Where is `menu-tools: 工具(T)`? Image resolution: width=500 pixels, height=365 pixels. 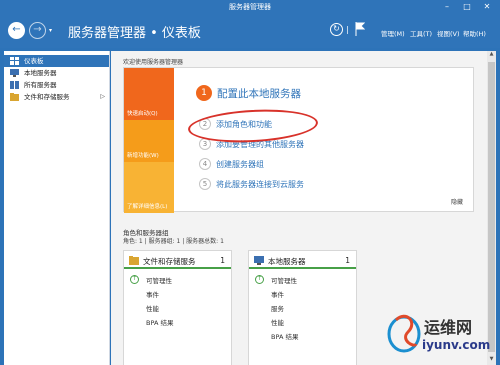
menu-tools: 工具(T) is located at coordinates (421, 33).